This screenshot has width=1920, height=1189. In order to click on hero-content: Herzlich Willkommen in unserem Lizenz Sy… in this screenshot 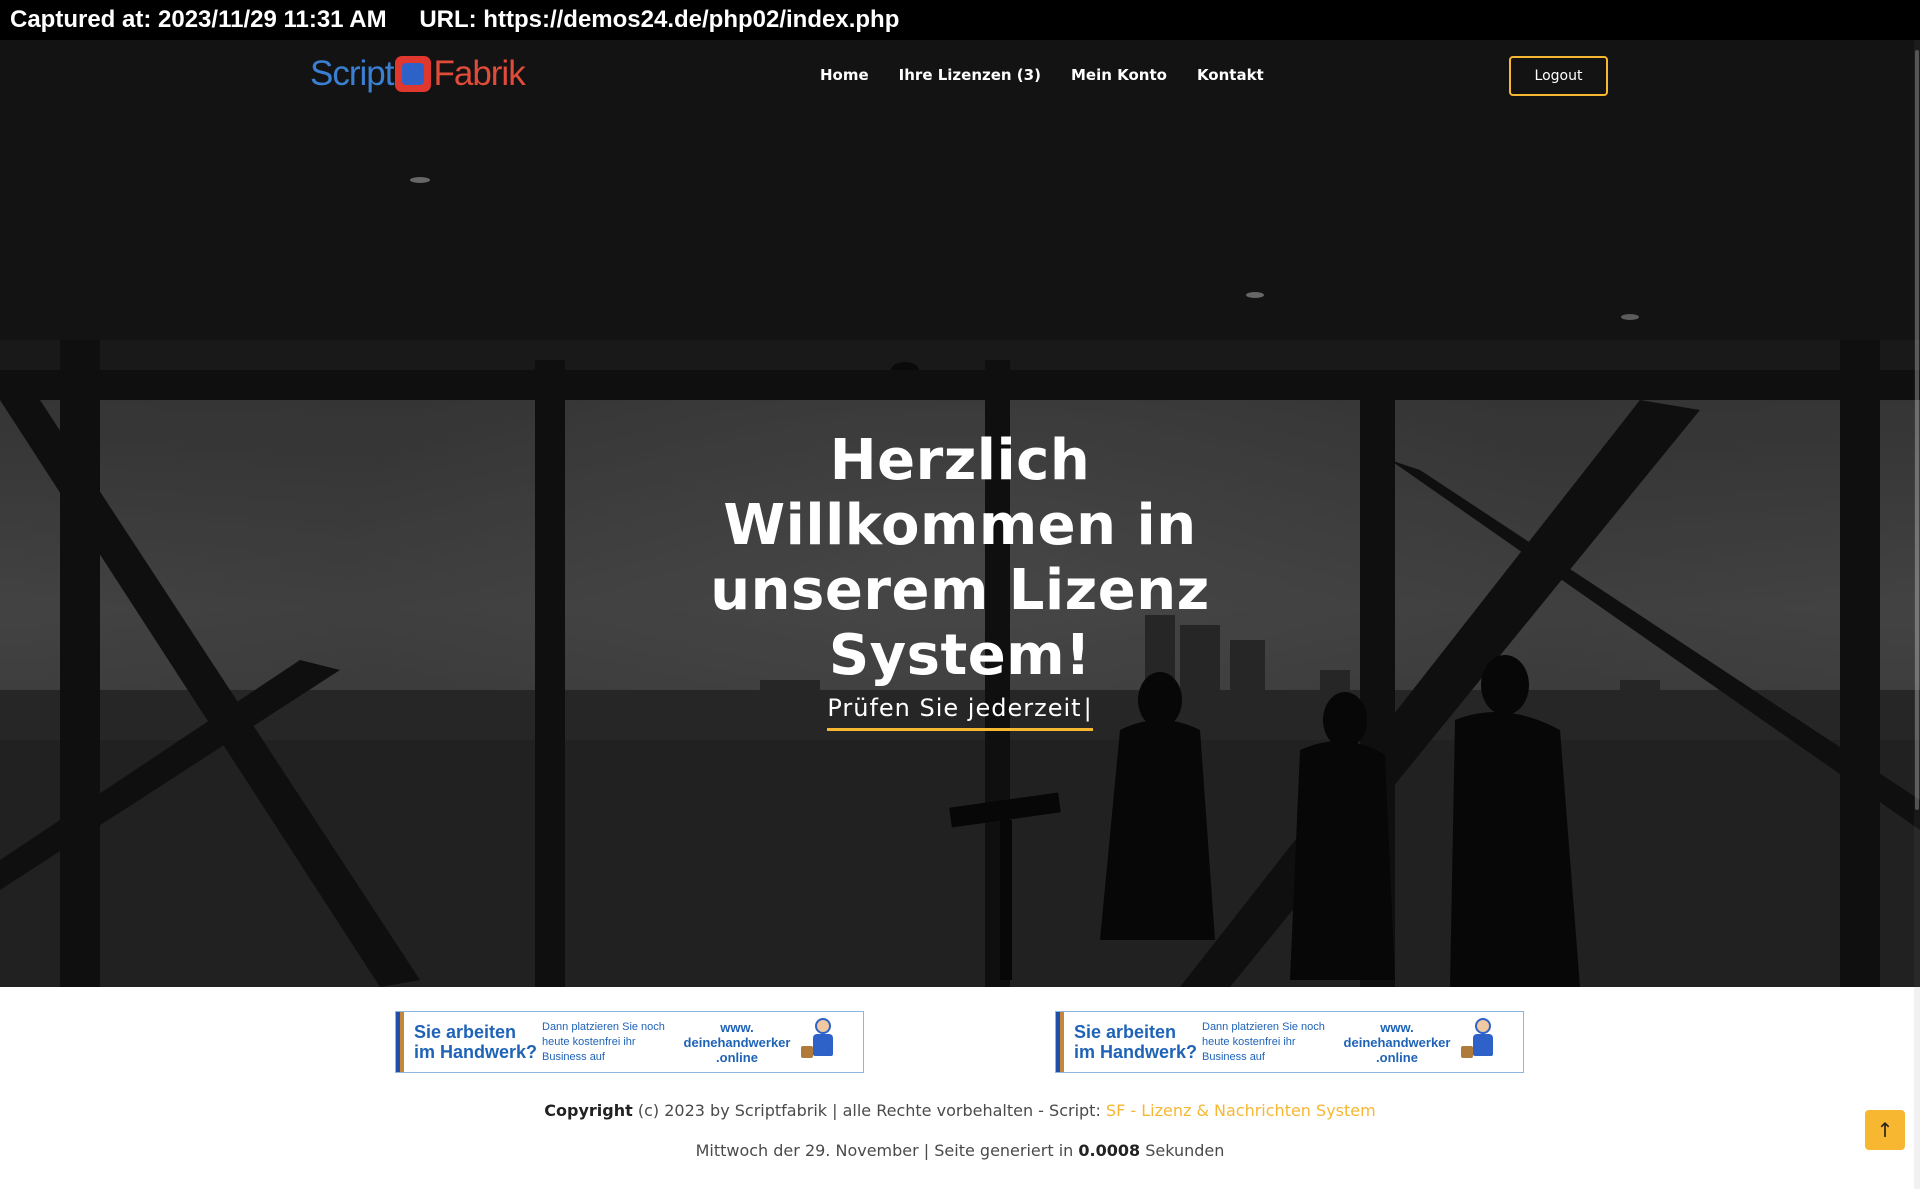, I will do `click(960, 579)`.